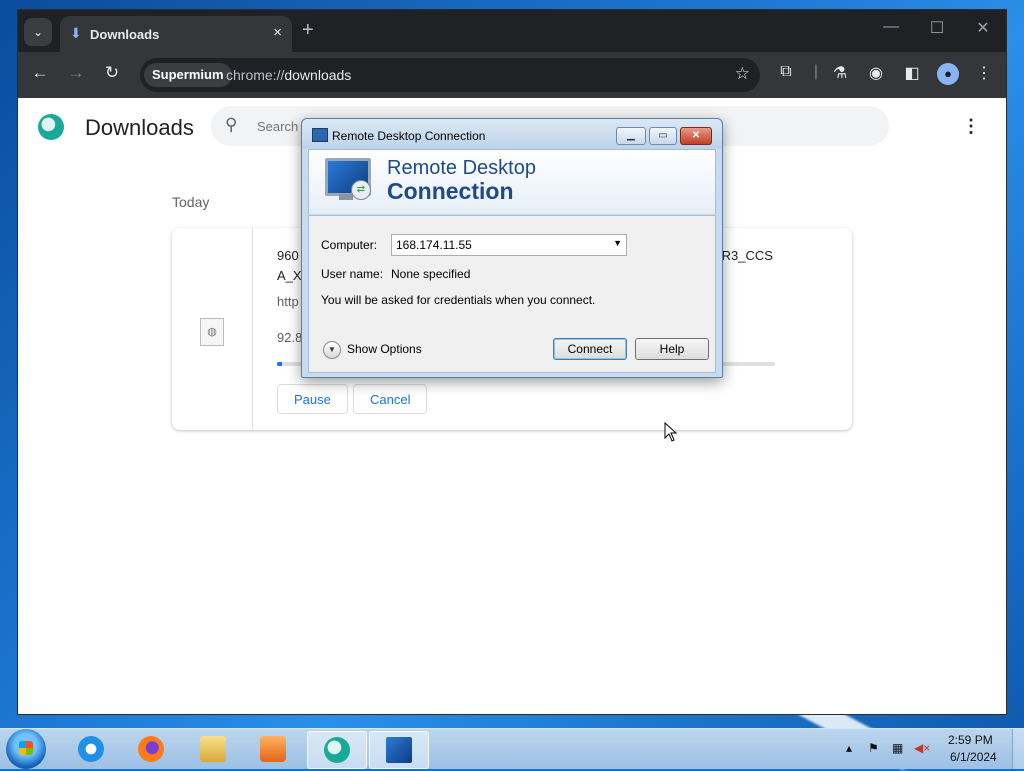 This screenshot has width=1024, height=771. Describe the element at coordinates (786, 72) in the screenshot. I see `extensions-icon: ⧉` at that location.